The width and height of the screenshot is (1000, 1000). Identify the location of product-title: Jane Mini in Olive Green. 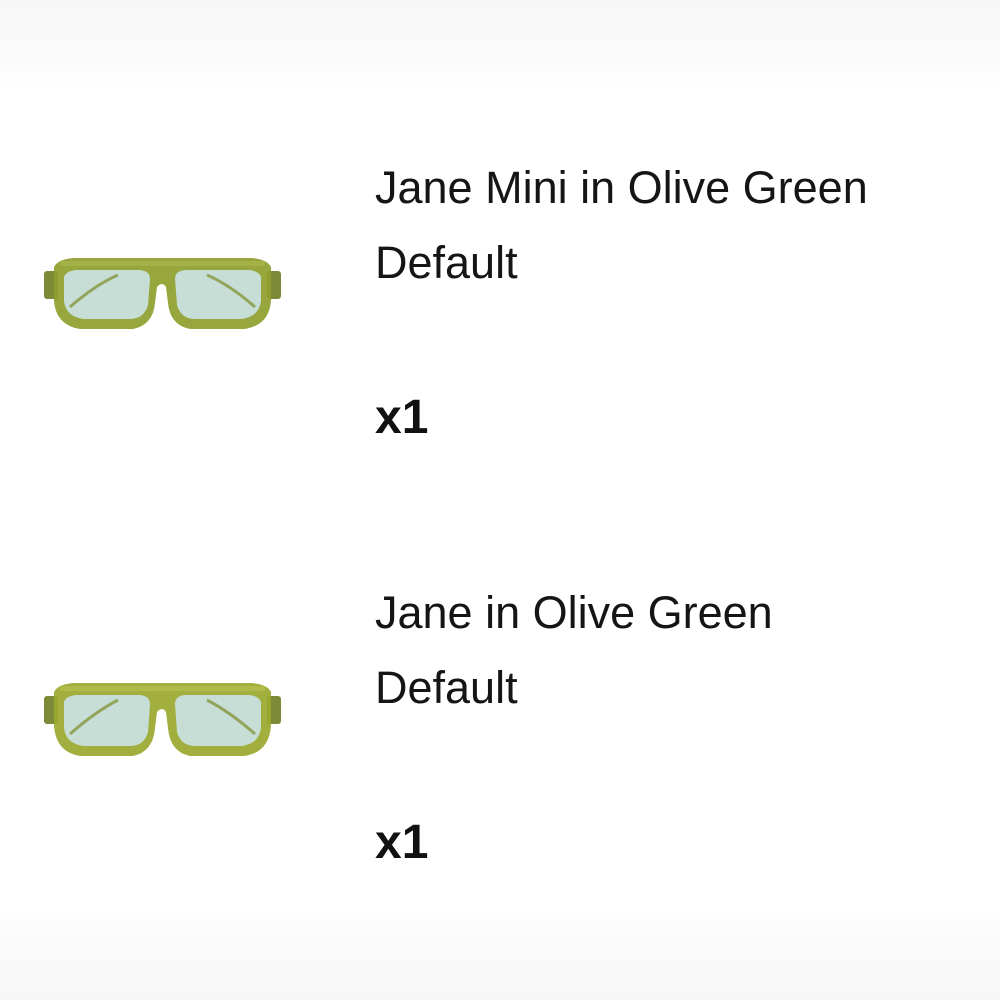
(621, 188).